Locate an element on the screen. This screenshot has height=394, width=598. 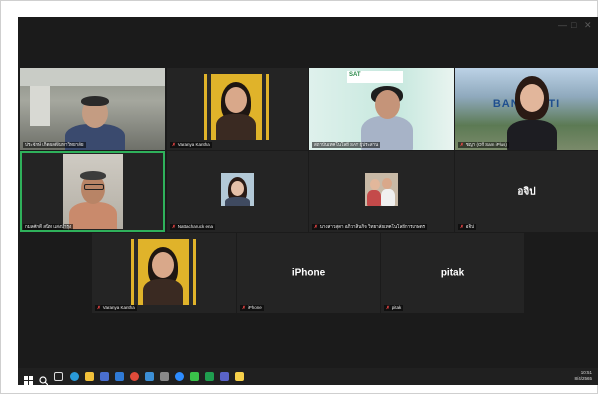
participant-tile: ประจักษ์ เกิดผลดี/มหาวิทยาลัย is located at coordinates (92, 109).